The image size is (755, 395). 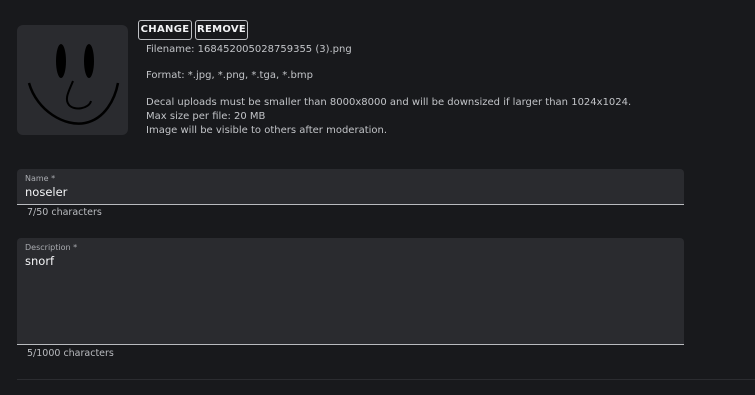 I want to click on change-image-button: CHANGE, so click(x=165, y=30).